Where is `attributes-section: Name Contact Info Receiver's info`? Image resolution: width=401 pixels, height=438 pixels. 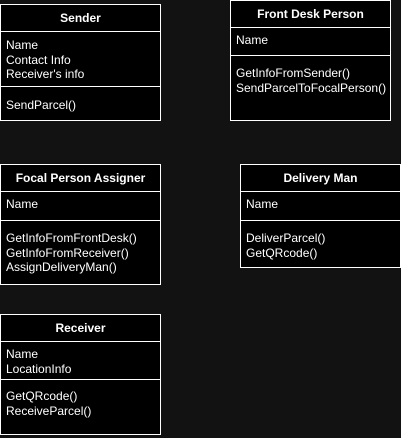
attributes-section: Name Contact Info Receiver's info is located at coordinates (80, 59).